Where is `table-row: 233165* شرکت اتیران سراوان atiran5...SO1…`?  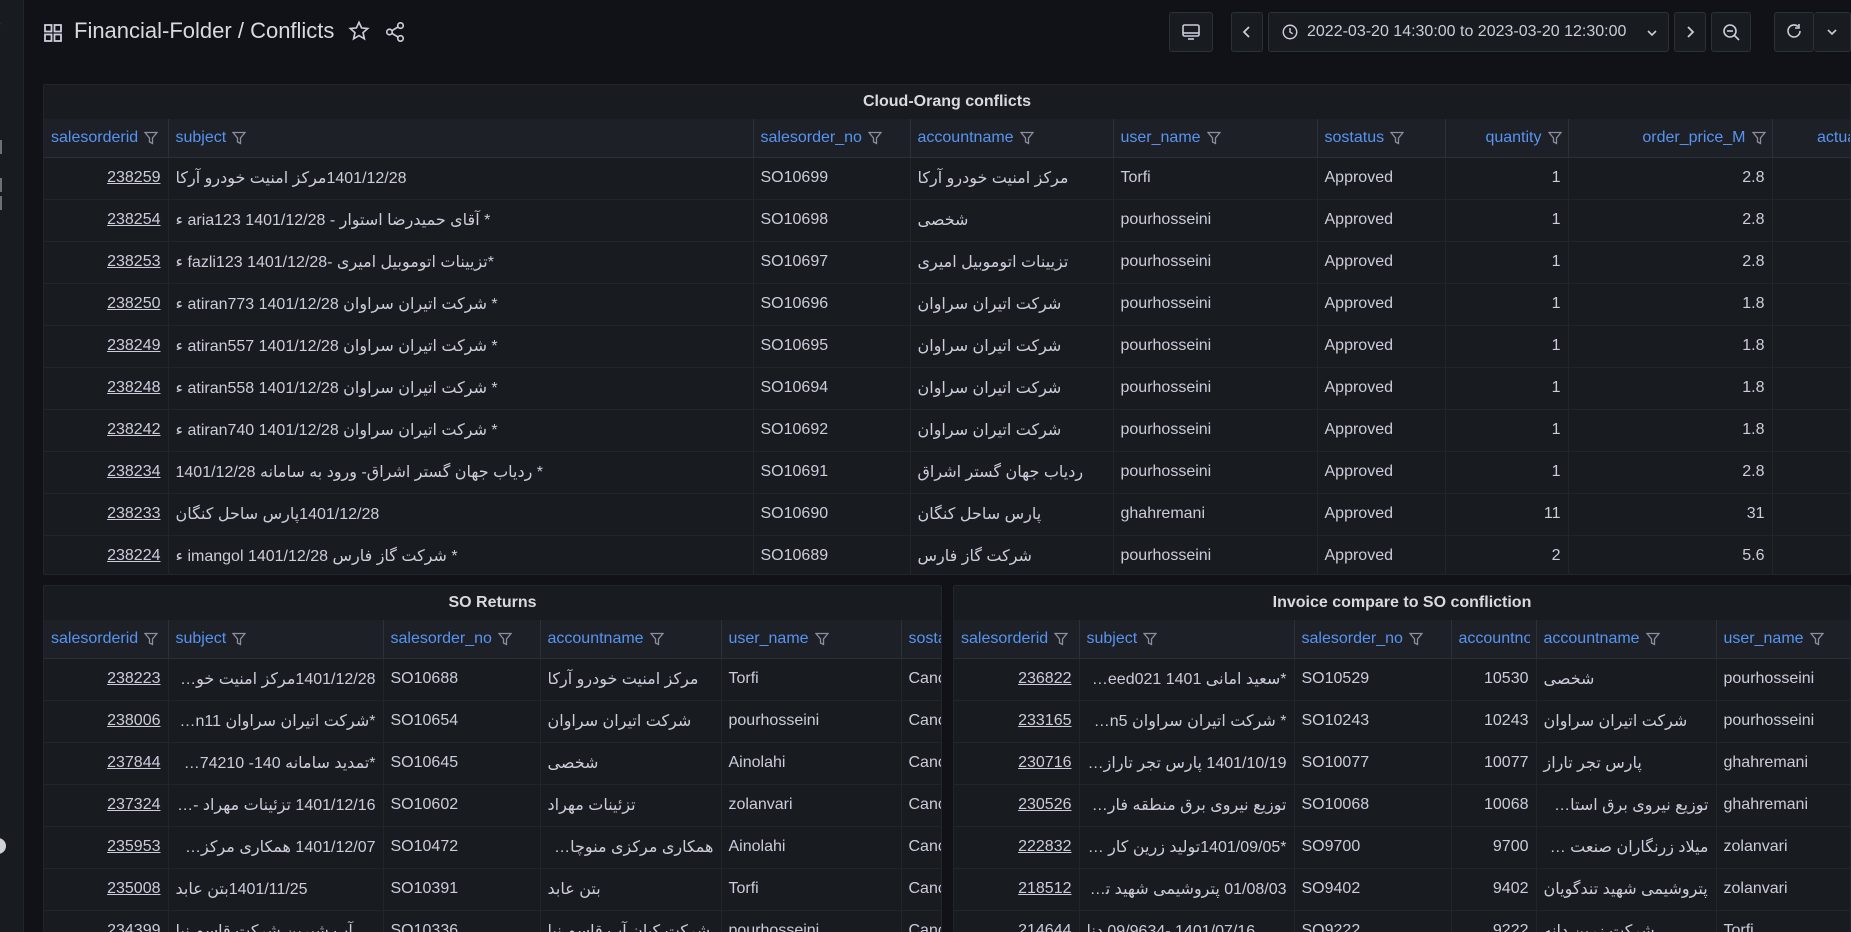 table-row: 233165* شرکت اتیران سراوان atiran5...SO1… is located at coordinates (1402, 721).